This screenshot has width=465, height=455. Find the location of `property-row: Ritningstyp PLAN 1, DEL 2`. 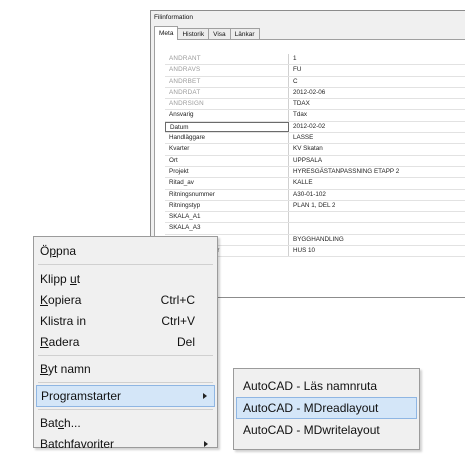

property-row: Ritningstyp PLAN 1, DEL 2 is located at coordinates (315, 206).